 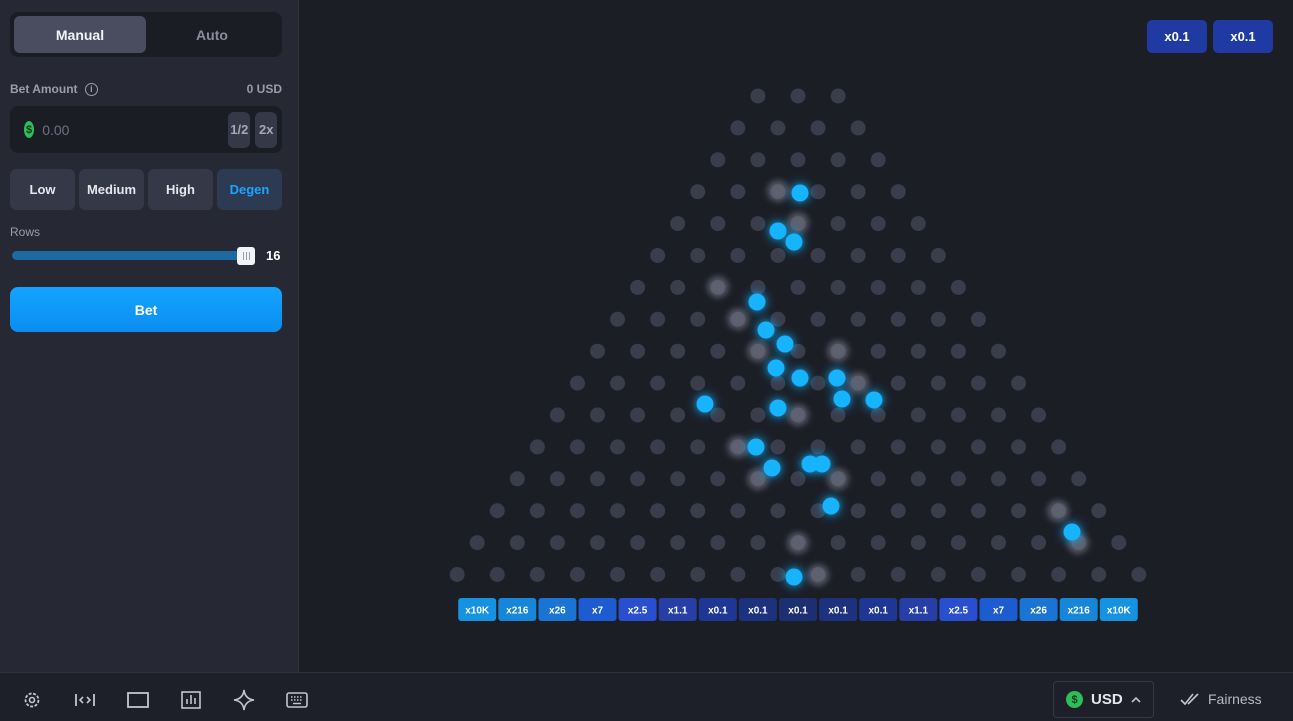 I want to click on rows-value: 16, so click(x=273, y=255).